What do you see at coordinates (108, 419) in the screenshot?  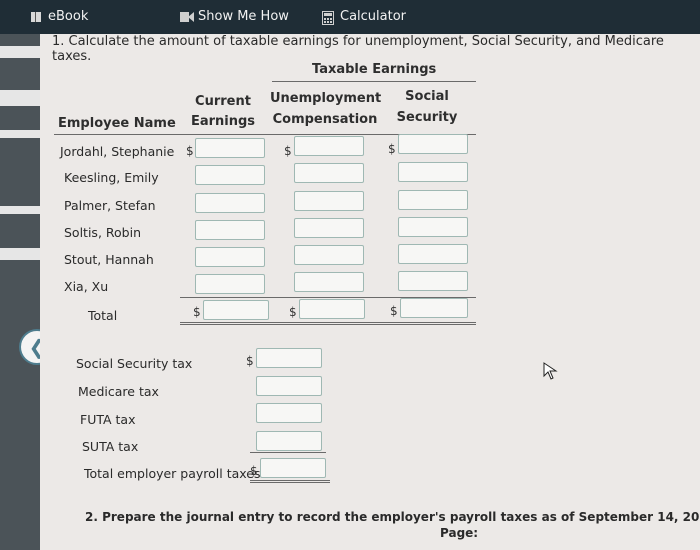 I see `futa-tax-label: FUTA tax` at bounding box center [108, 419].